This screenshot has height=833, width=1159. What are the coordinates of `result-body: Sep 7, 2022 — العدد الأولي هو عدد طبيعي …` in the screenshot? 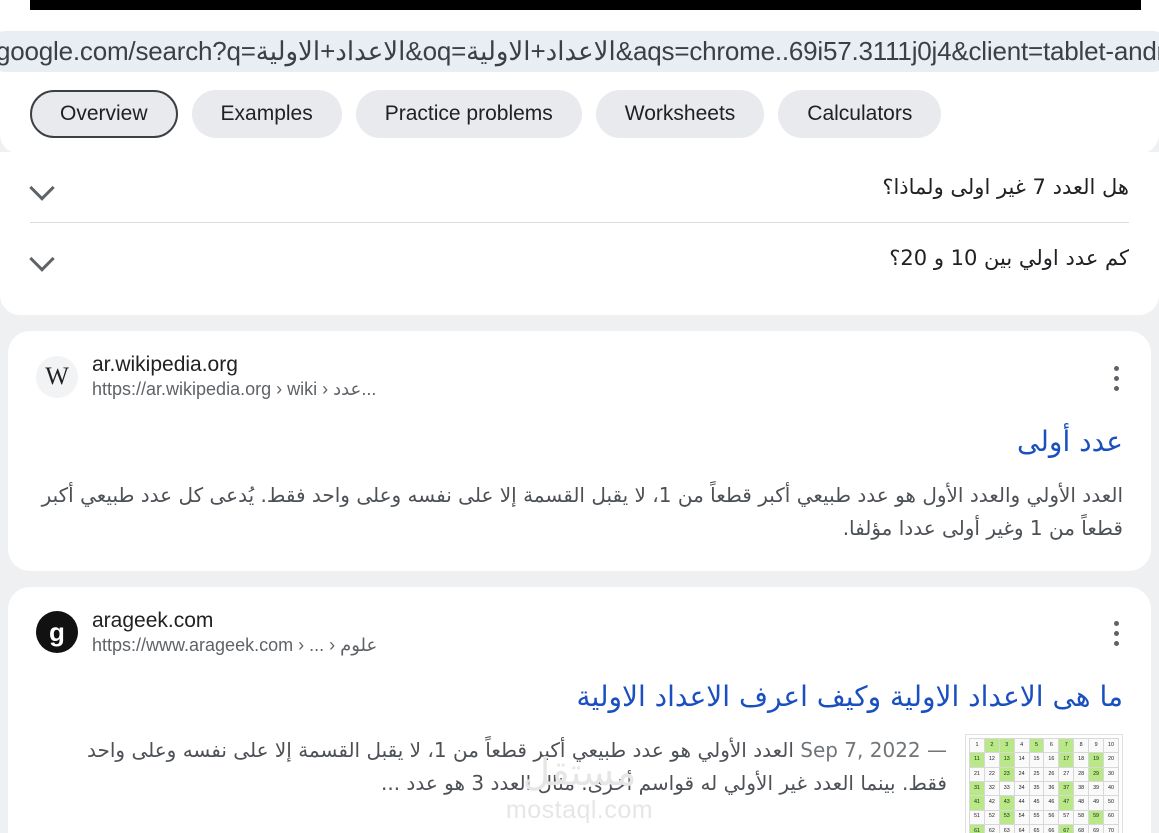 It's located at (579, 783).